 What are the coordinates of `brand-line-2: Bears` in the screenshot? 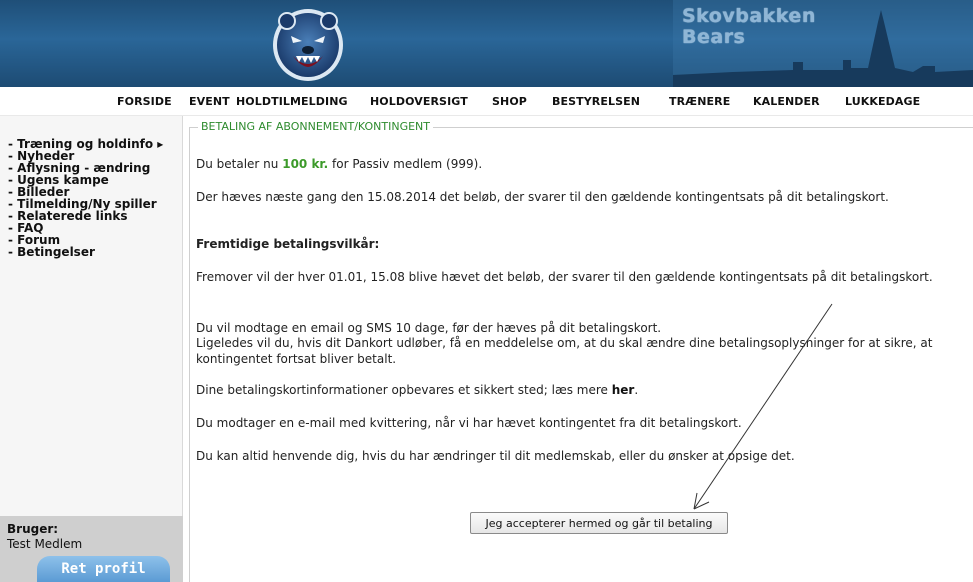 It's located at (714, 37).